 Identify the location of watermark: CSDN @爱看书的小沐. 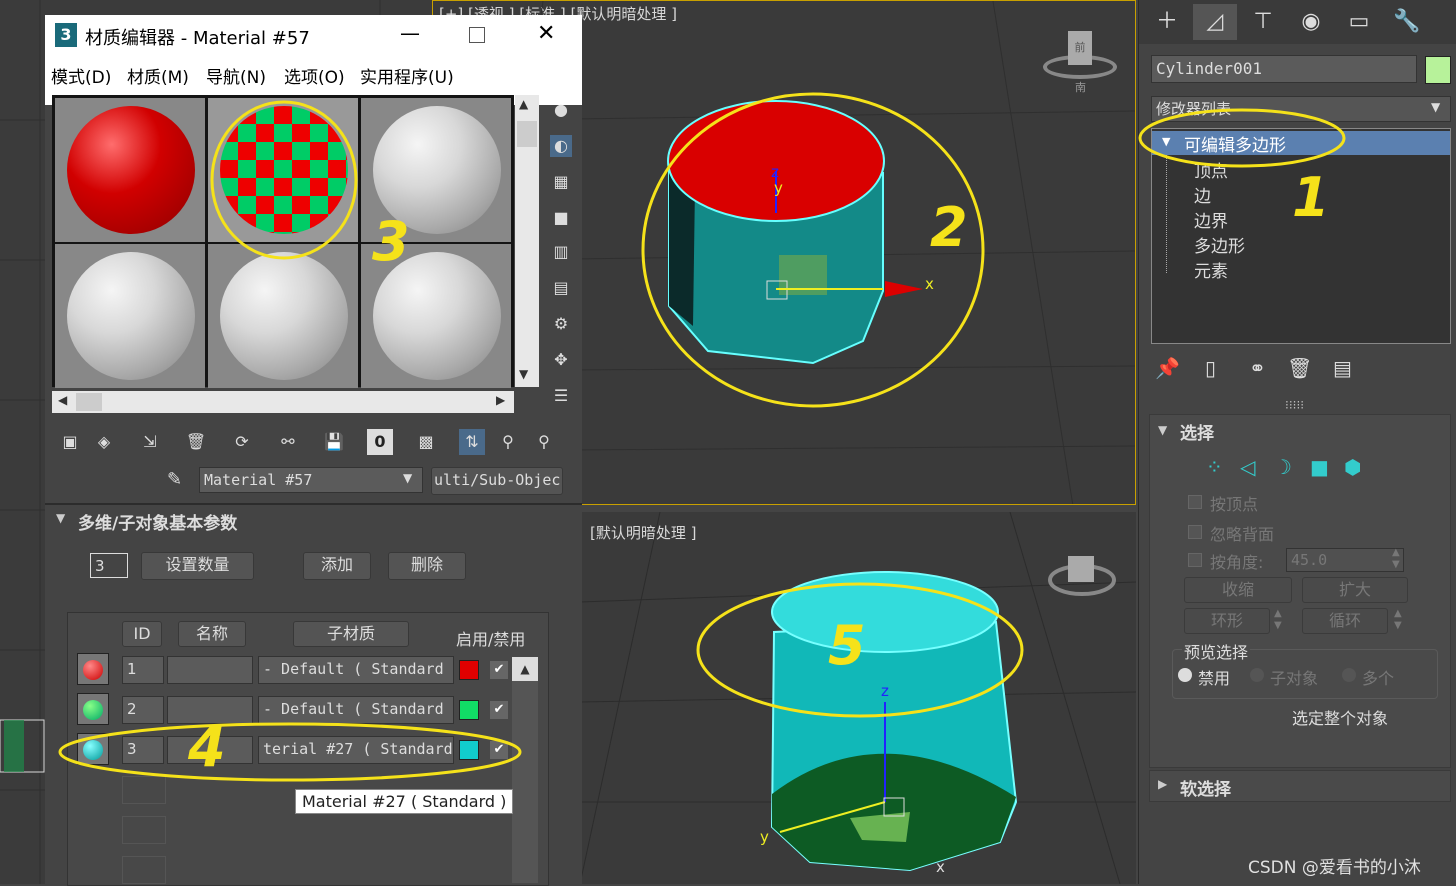
(1334, 868).